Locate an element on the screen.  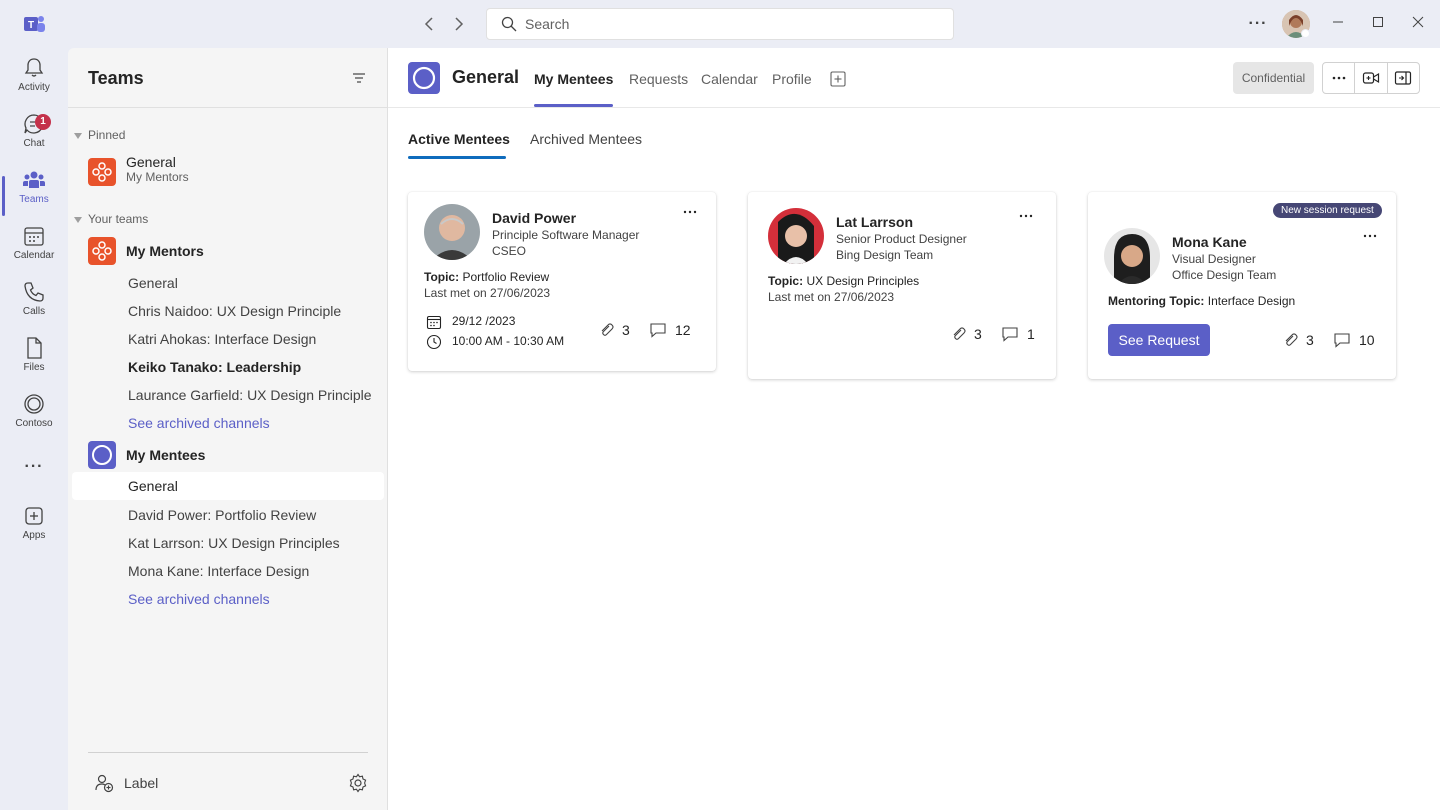
more-apps-button: ··· is located at coordinates (34, 472).